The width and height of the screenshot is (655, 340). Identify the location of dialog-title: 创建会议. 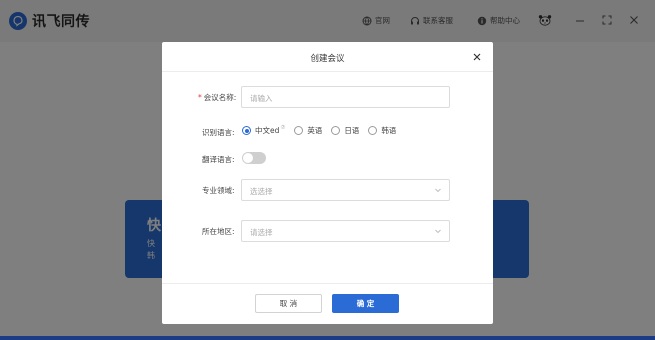
(327, 59).